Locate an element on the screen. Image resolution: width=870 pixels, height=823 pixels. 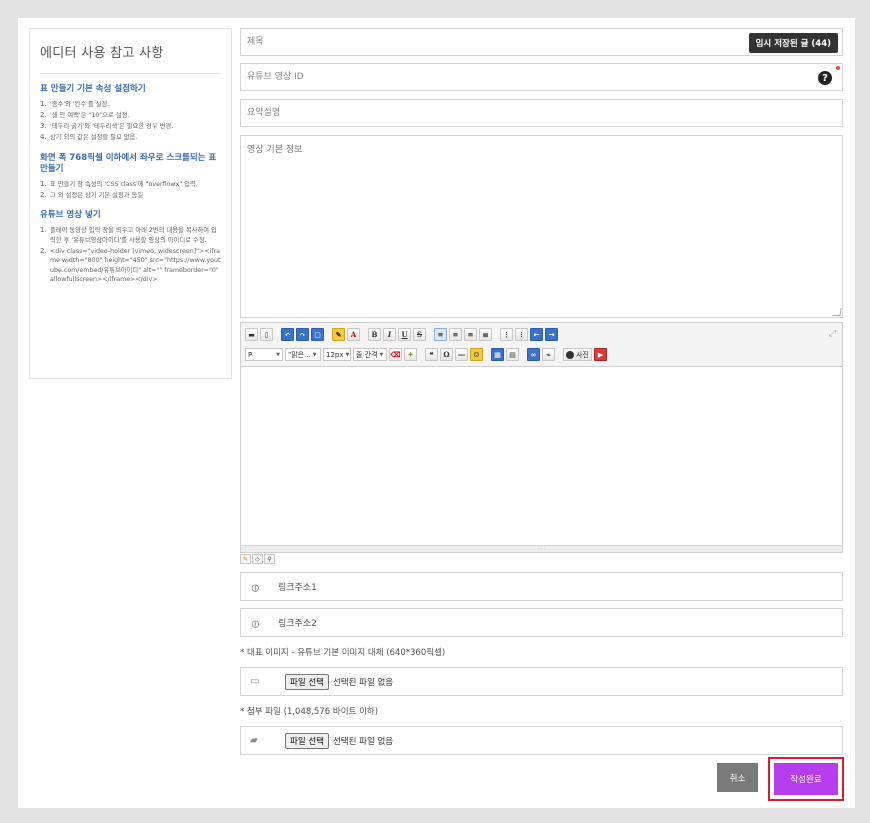
line-height-select: 줄 간격 ▼ is located at coordinates (370, 354).